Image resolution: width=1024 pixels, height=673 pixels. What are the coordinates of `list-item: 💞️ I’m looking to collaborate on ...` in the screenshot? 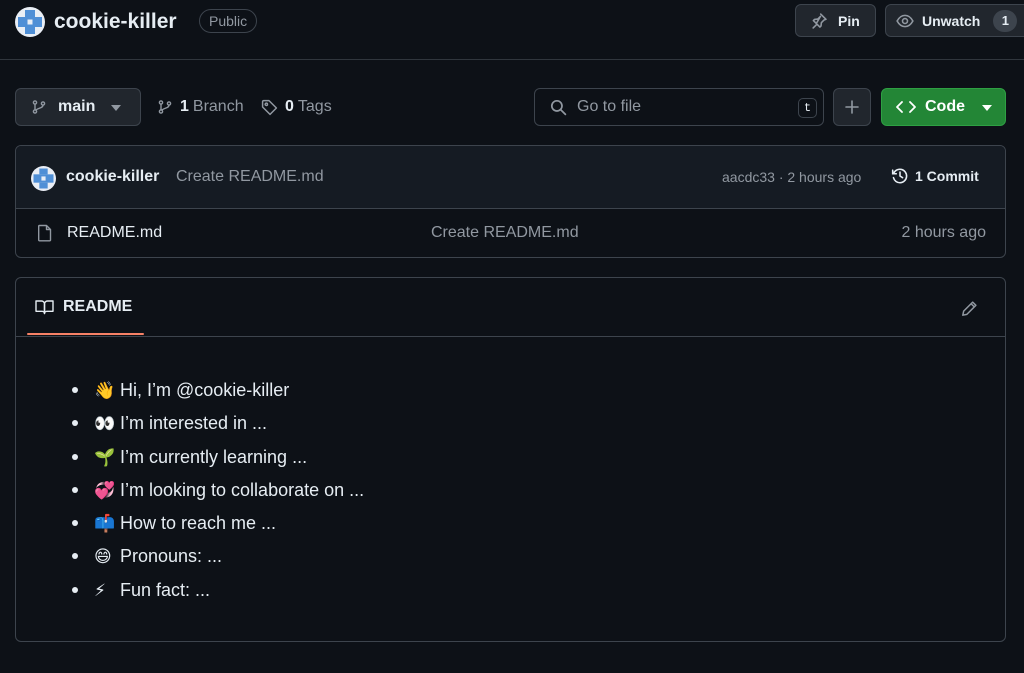 It's located at (218, 491).